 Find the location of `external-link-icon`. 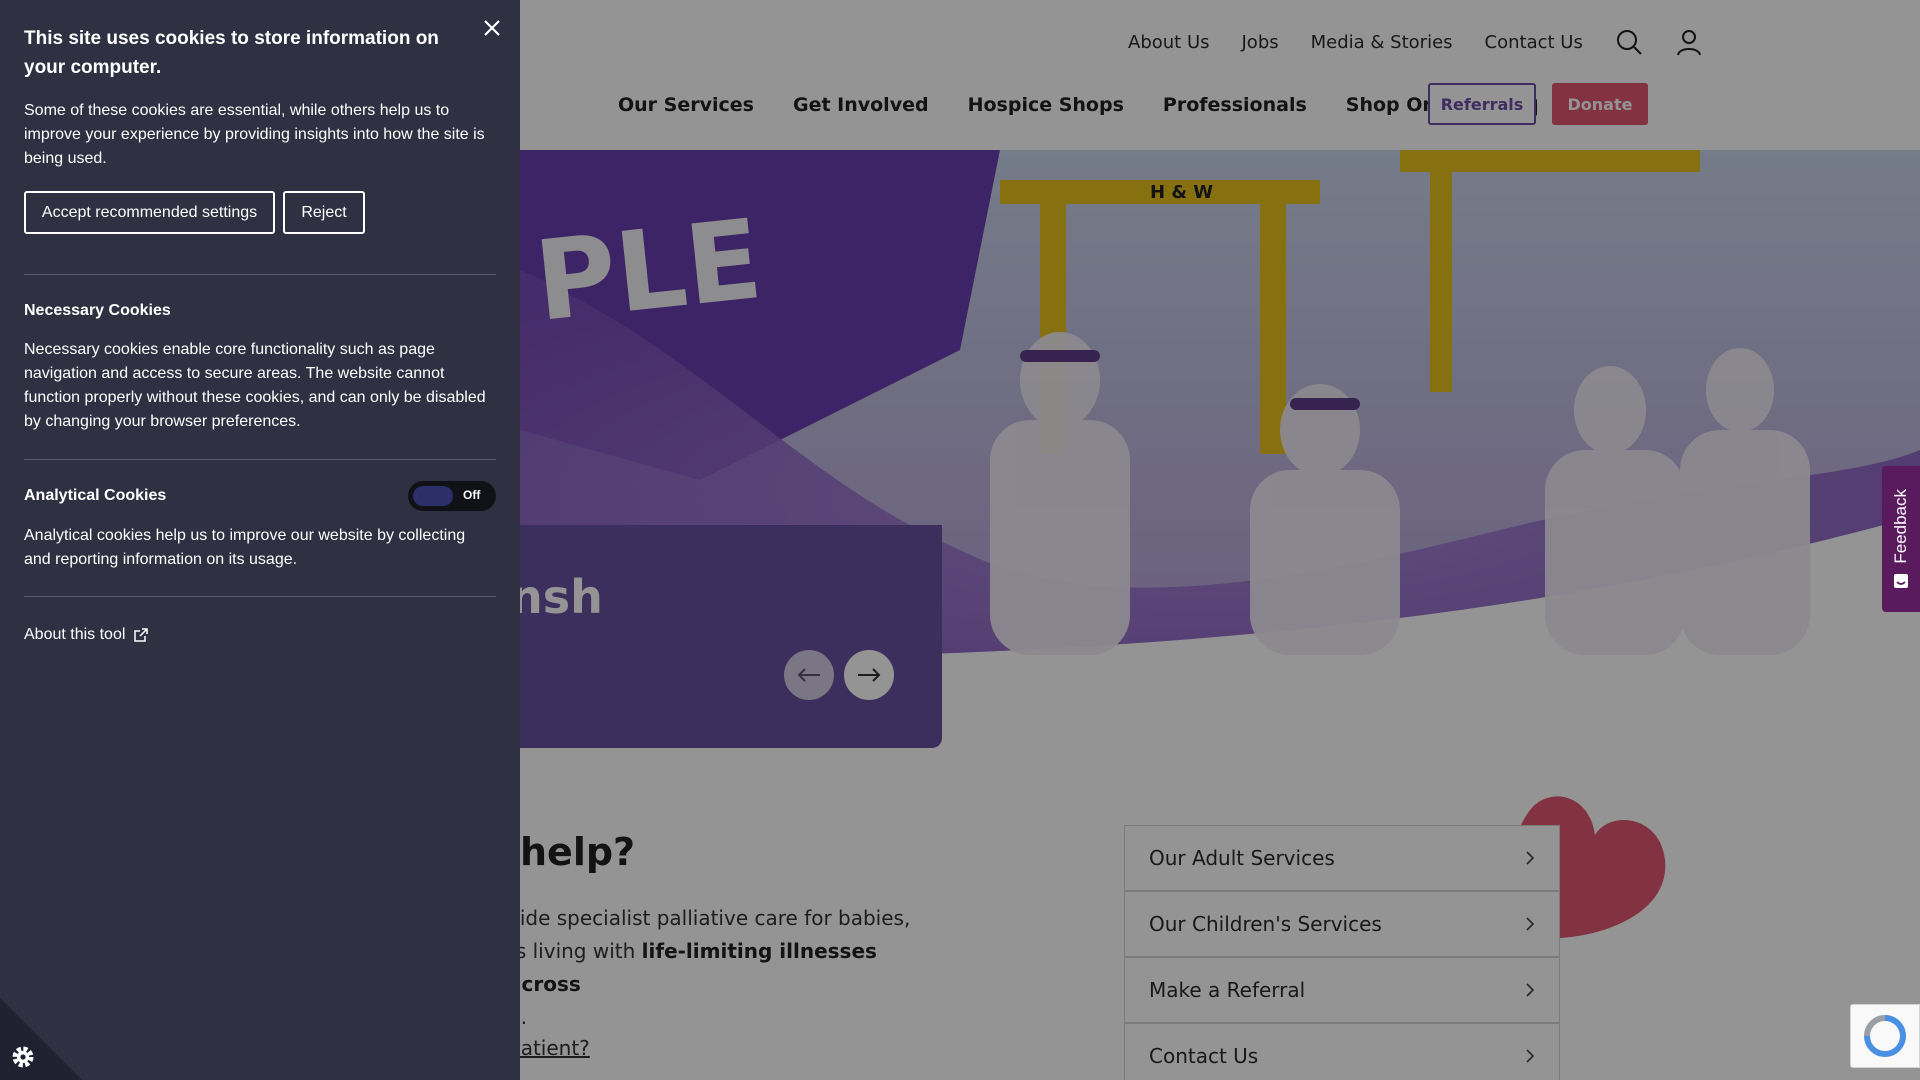

external-link-icon is located at coordinates (141, 635).